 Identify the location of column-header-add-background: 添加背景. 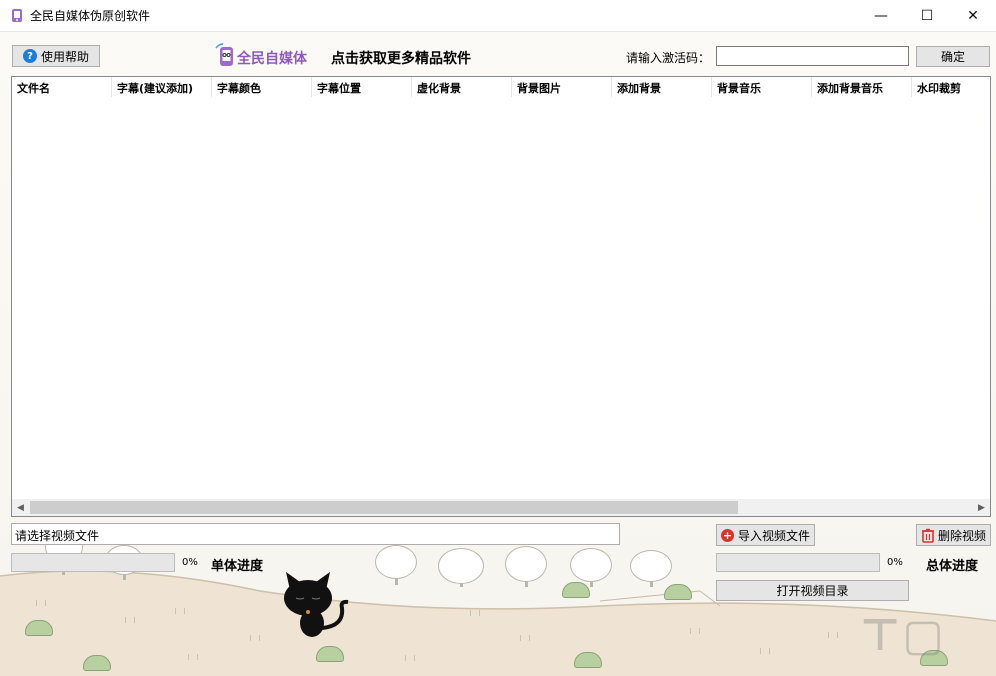
(662, 87).